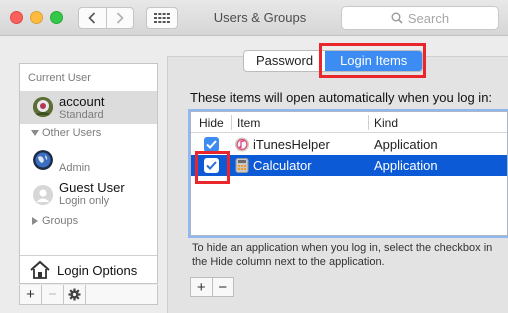 Image resolution: width=508 pixels, height=313 pixels. What do you see at coordinates (282, 165) in the screenshot?
I see `item-name: Calculator` at bounding box center [282, 165].